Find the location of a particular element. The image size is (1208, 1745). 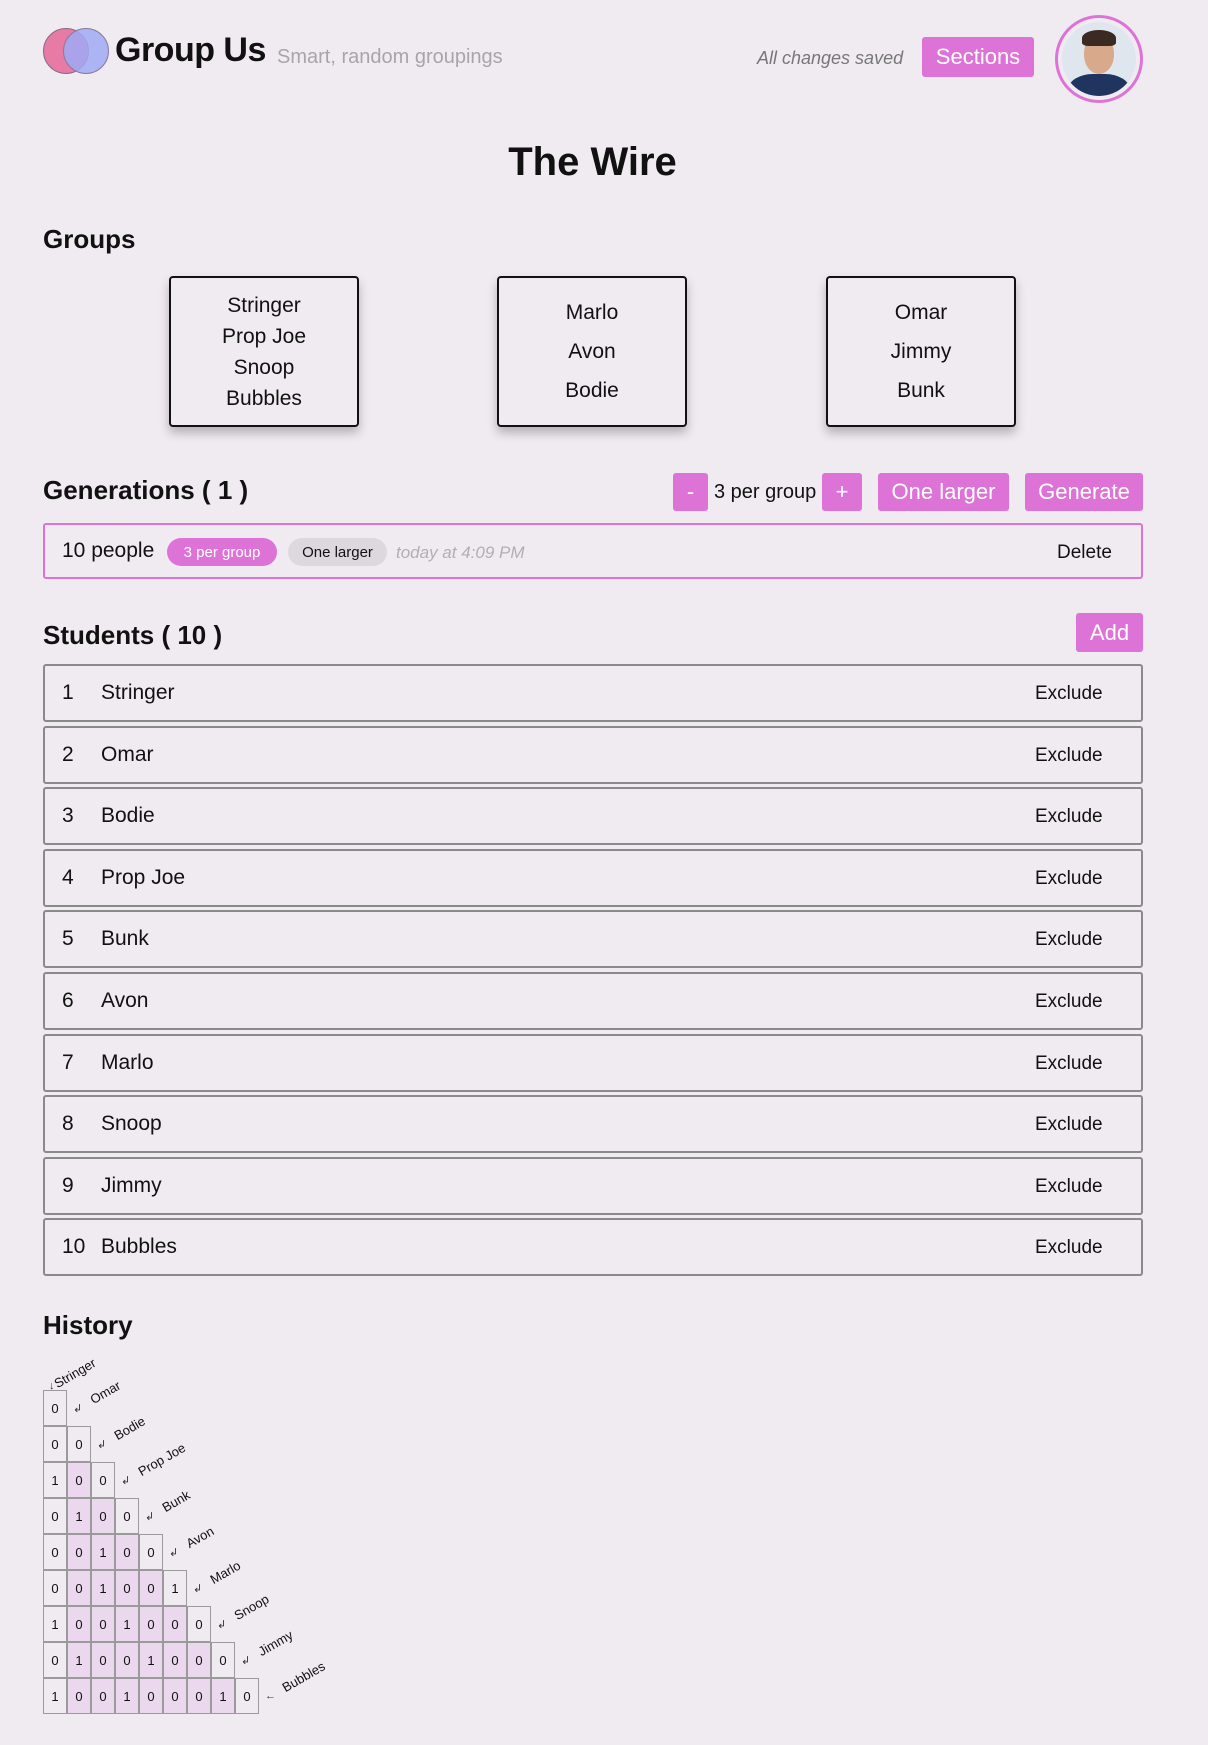

student-row: 1 Stringer Exclude is located at coordinates (593, 693).